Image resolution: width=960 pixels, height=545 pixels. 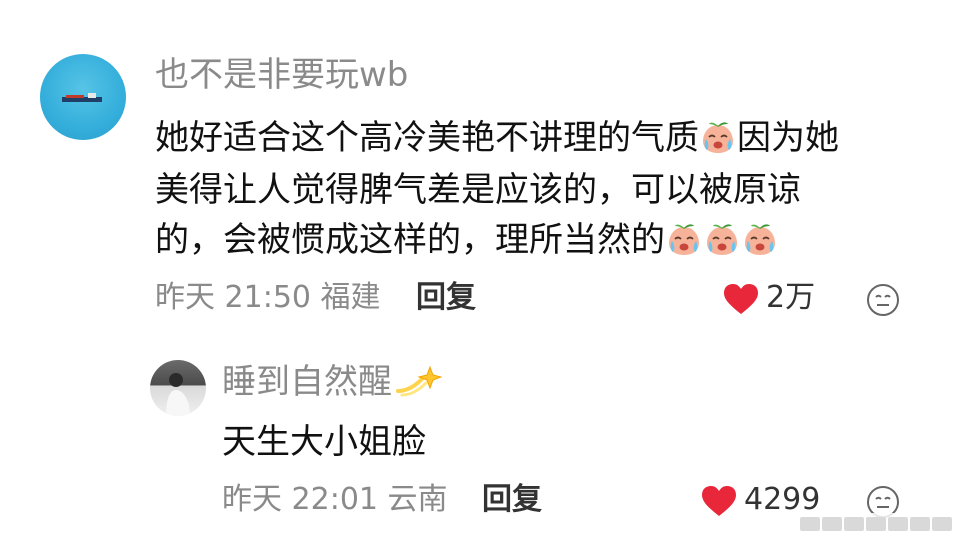 I want to click on reply-username-row: 睡到自然醒, so click(x=332, y=382).